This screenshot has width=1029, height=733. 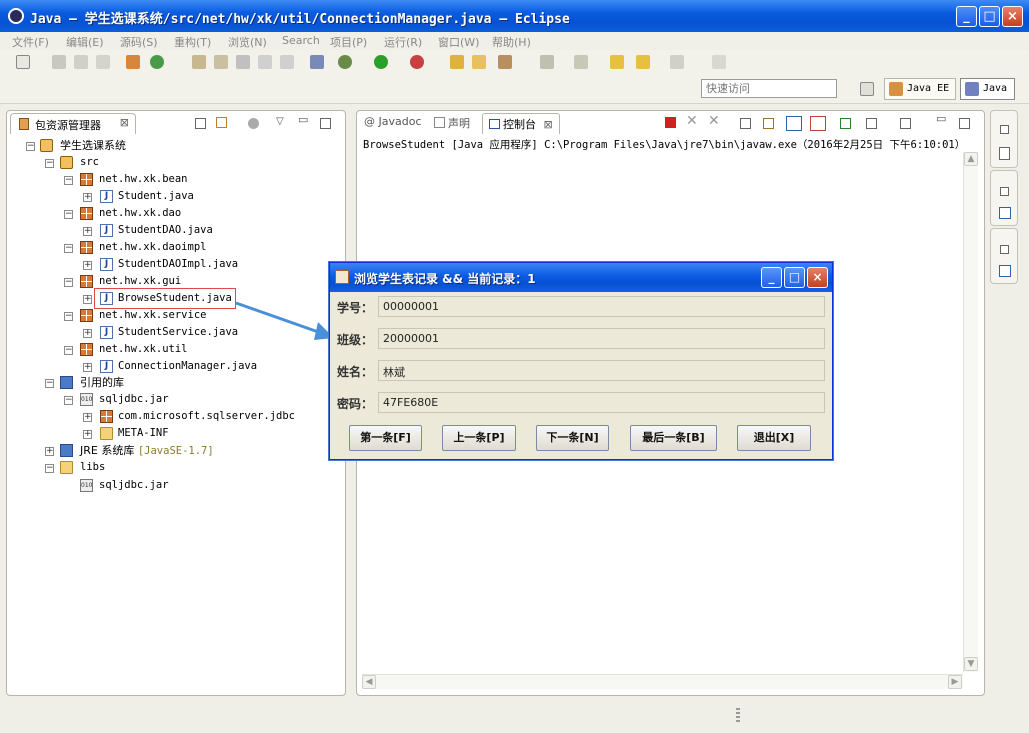 I want to click on pin-icon, so click(x=719, y=62).